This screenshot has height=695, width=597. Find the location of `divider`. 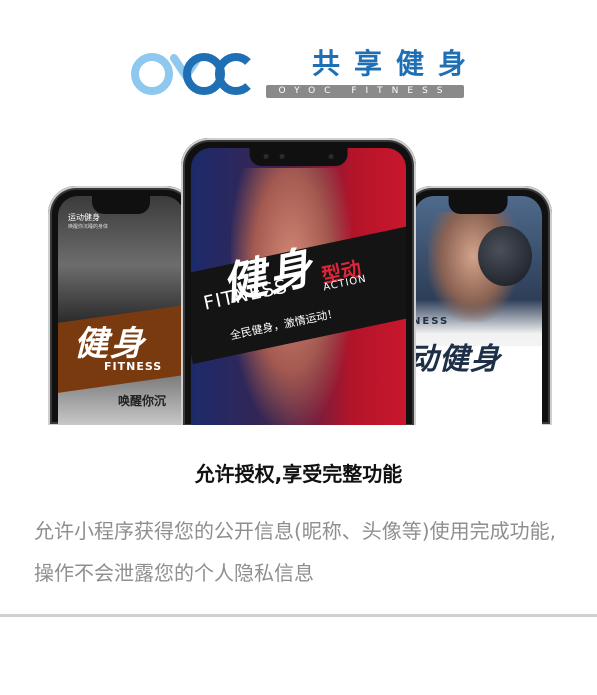

divider is located at coordinates (298, 615).